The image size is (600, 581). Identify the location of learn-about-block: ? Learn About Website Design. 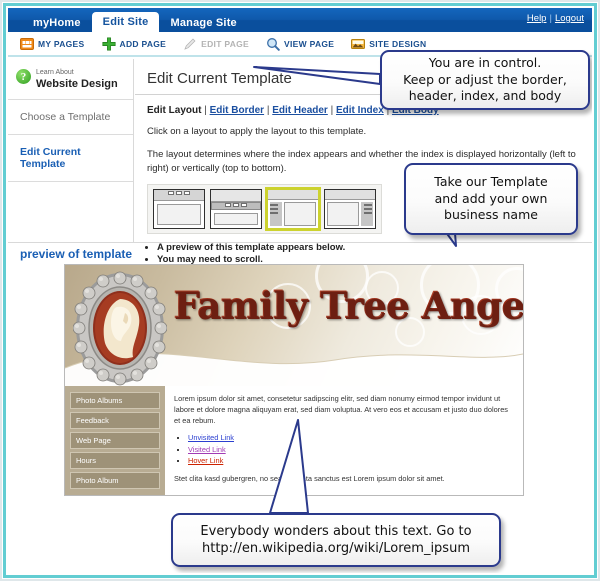
(70, 80).